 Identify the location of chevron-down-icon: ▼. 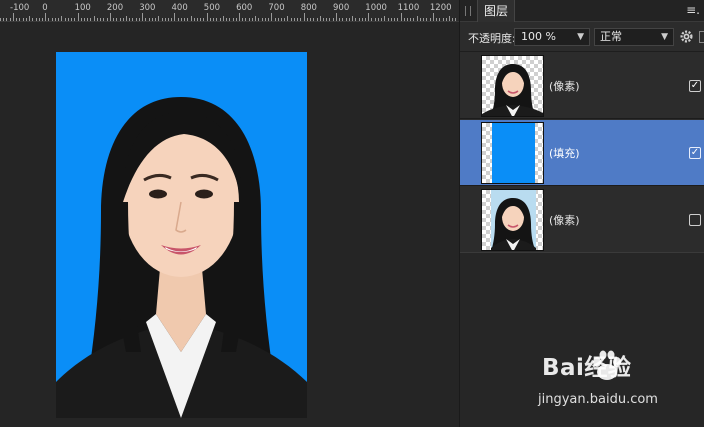
(664, 37).